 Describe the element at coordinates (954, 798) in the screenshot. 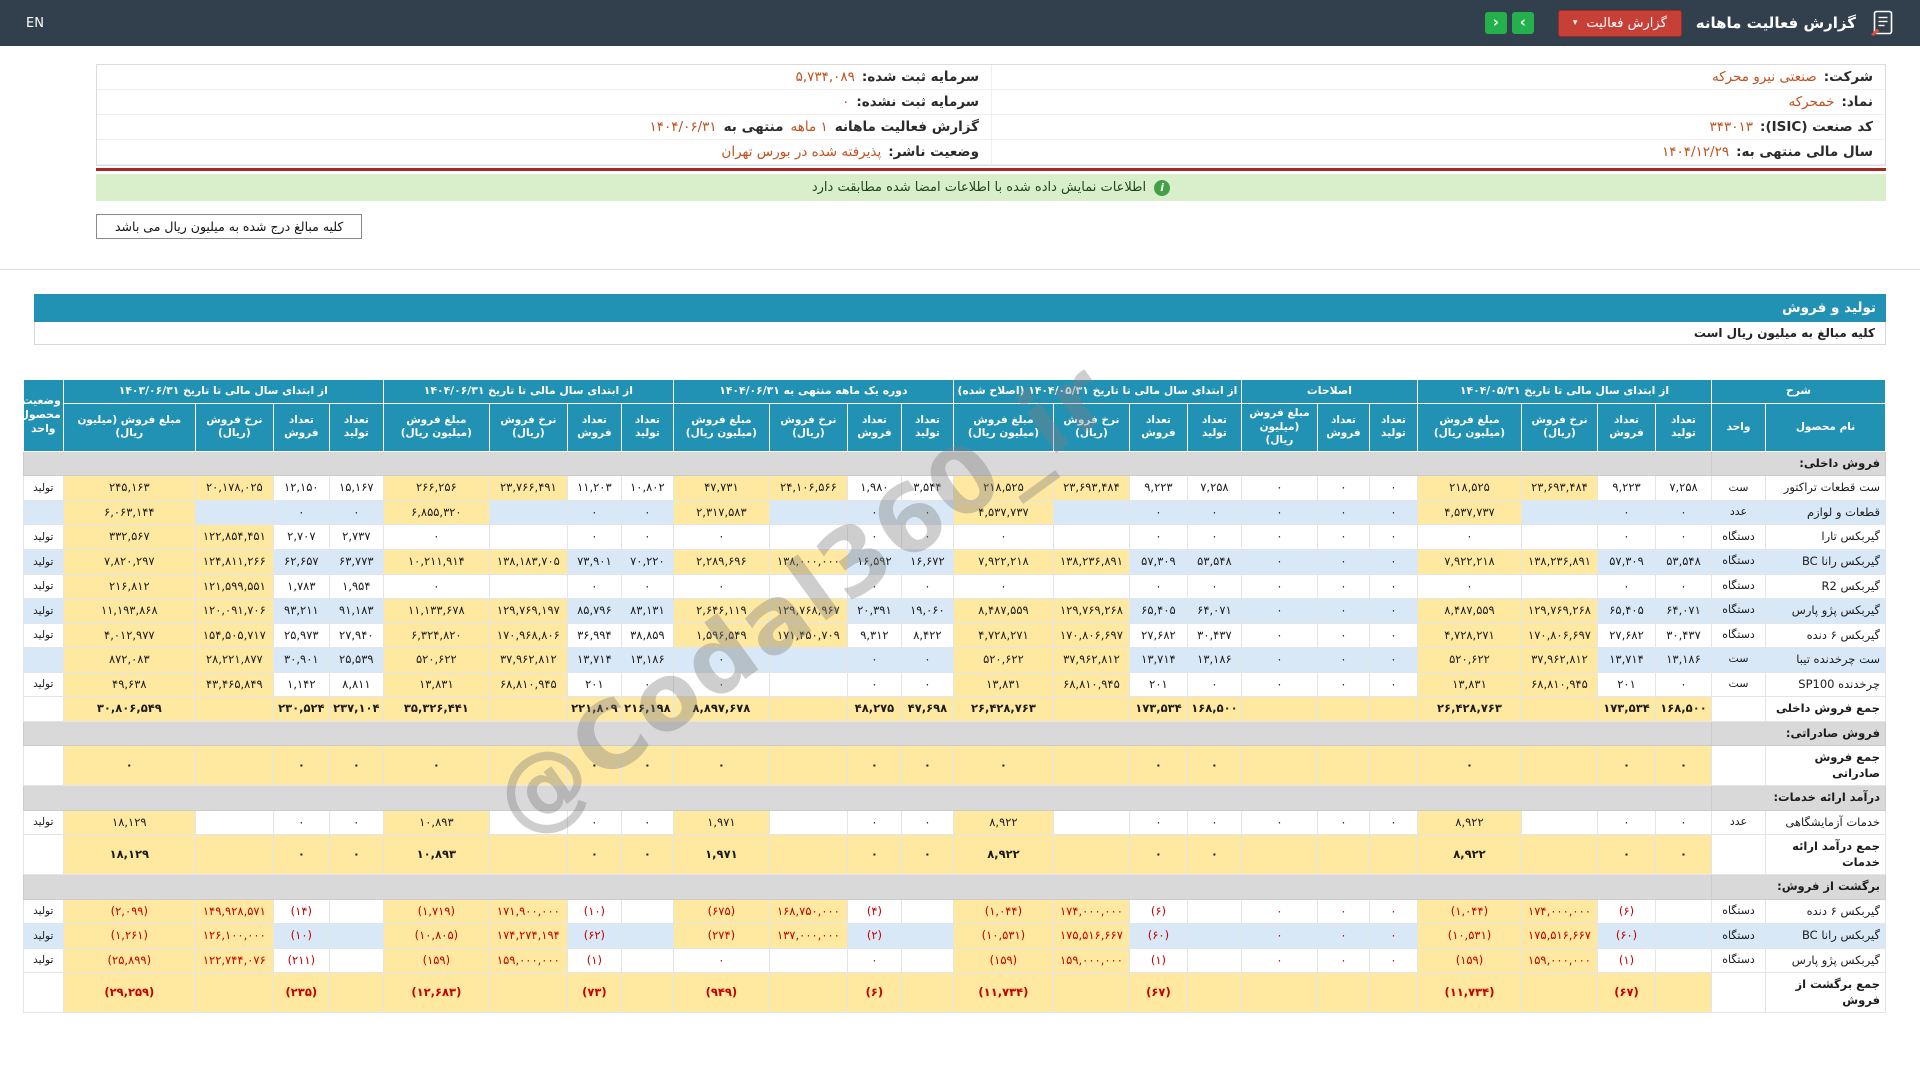

I see `section-row: درآمد ارائه خدمات:` at that location.